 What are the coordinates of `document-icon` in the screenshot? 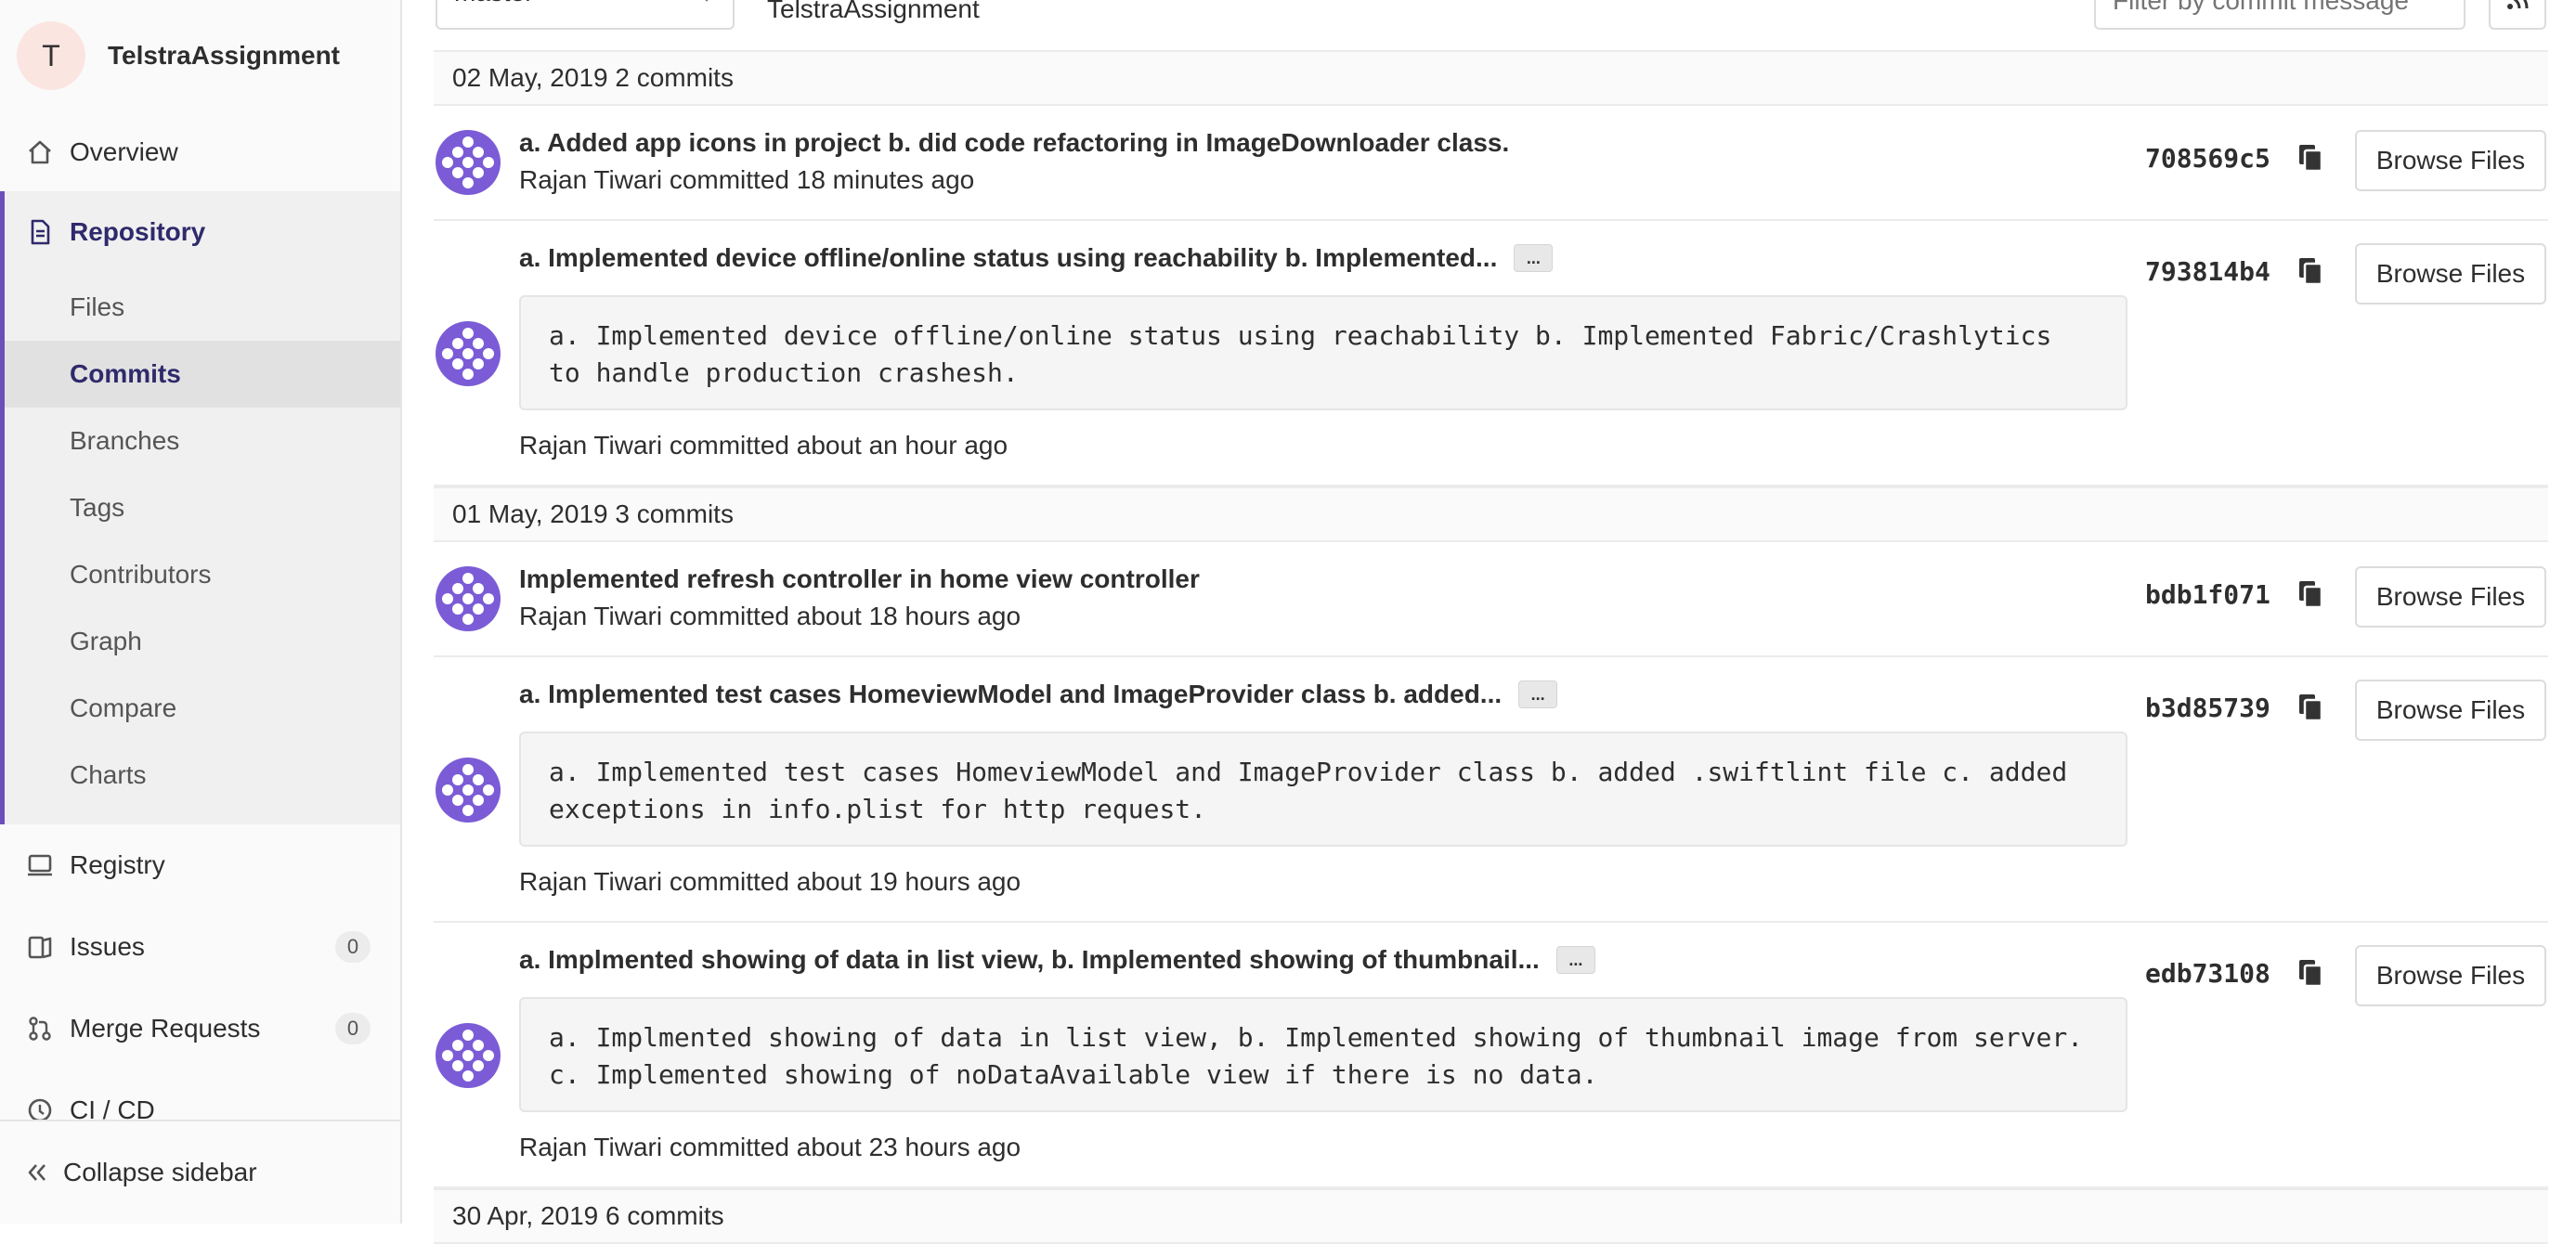 It's located at (40, 232).